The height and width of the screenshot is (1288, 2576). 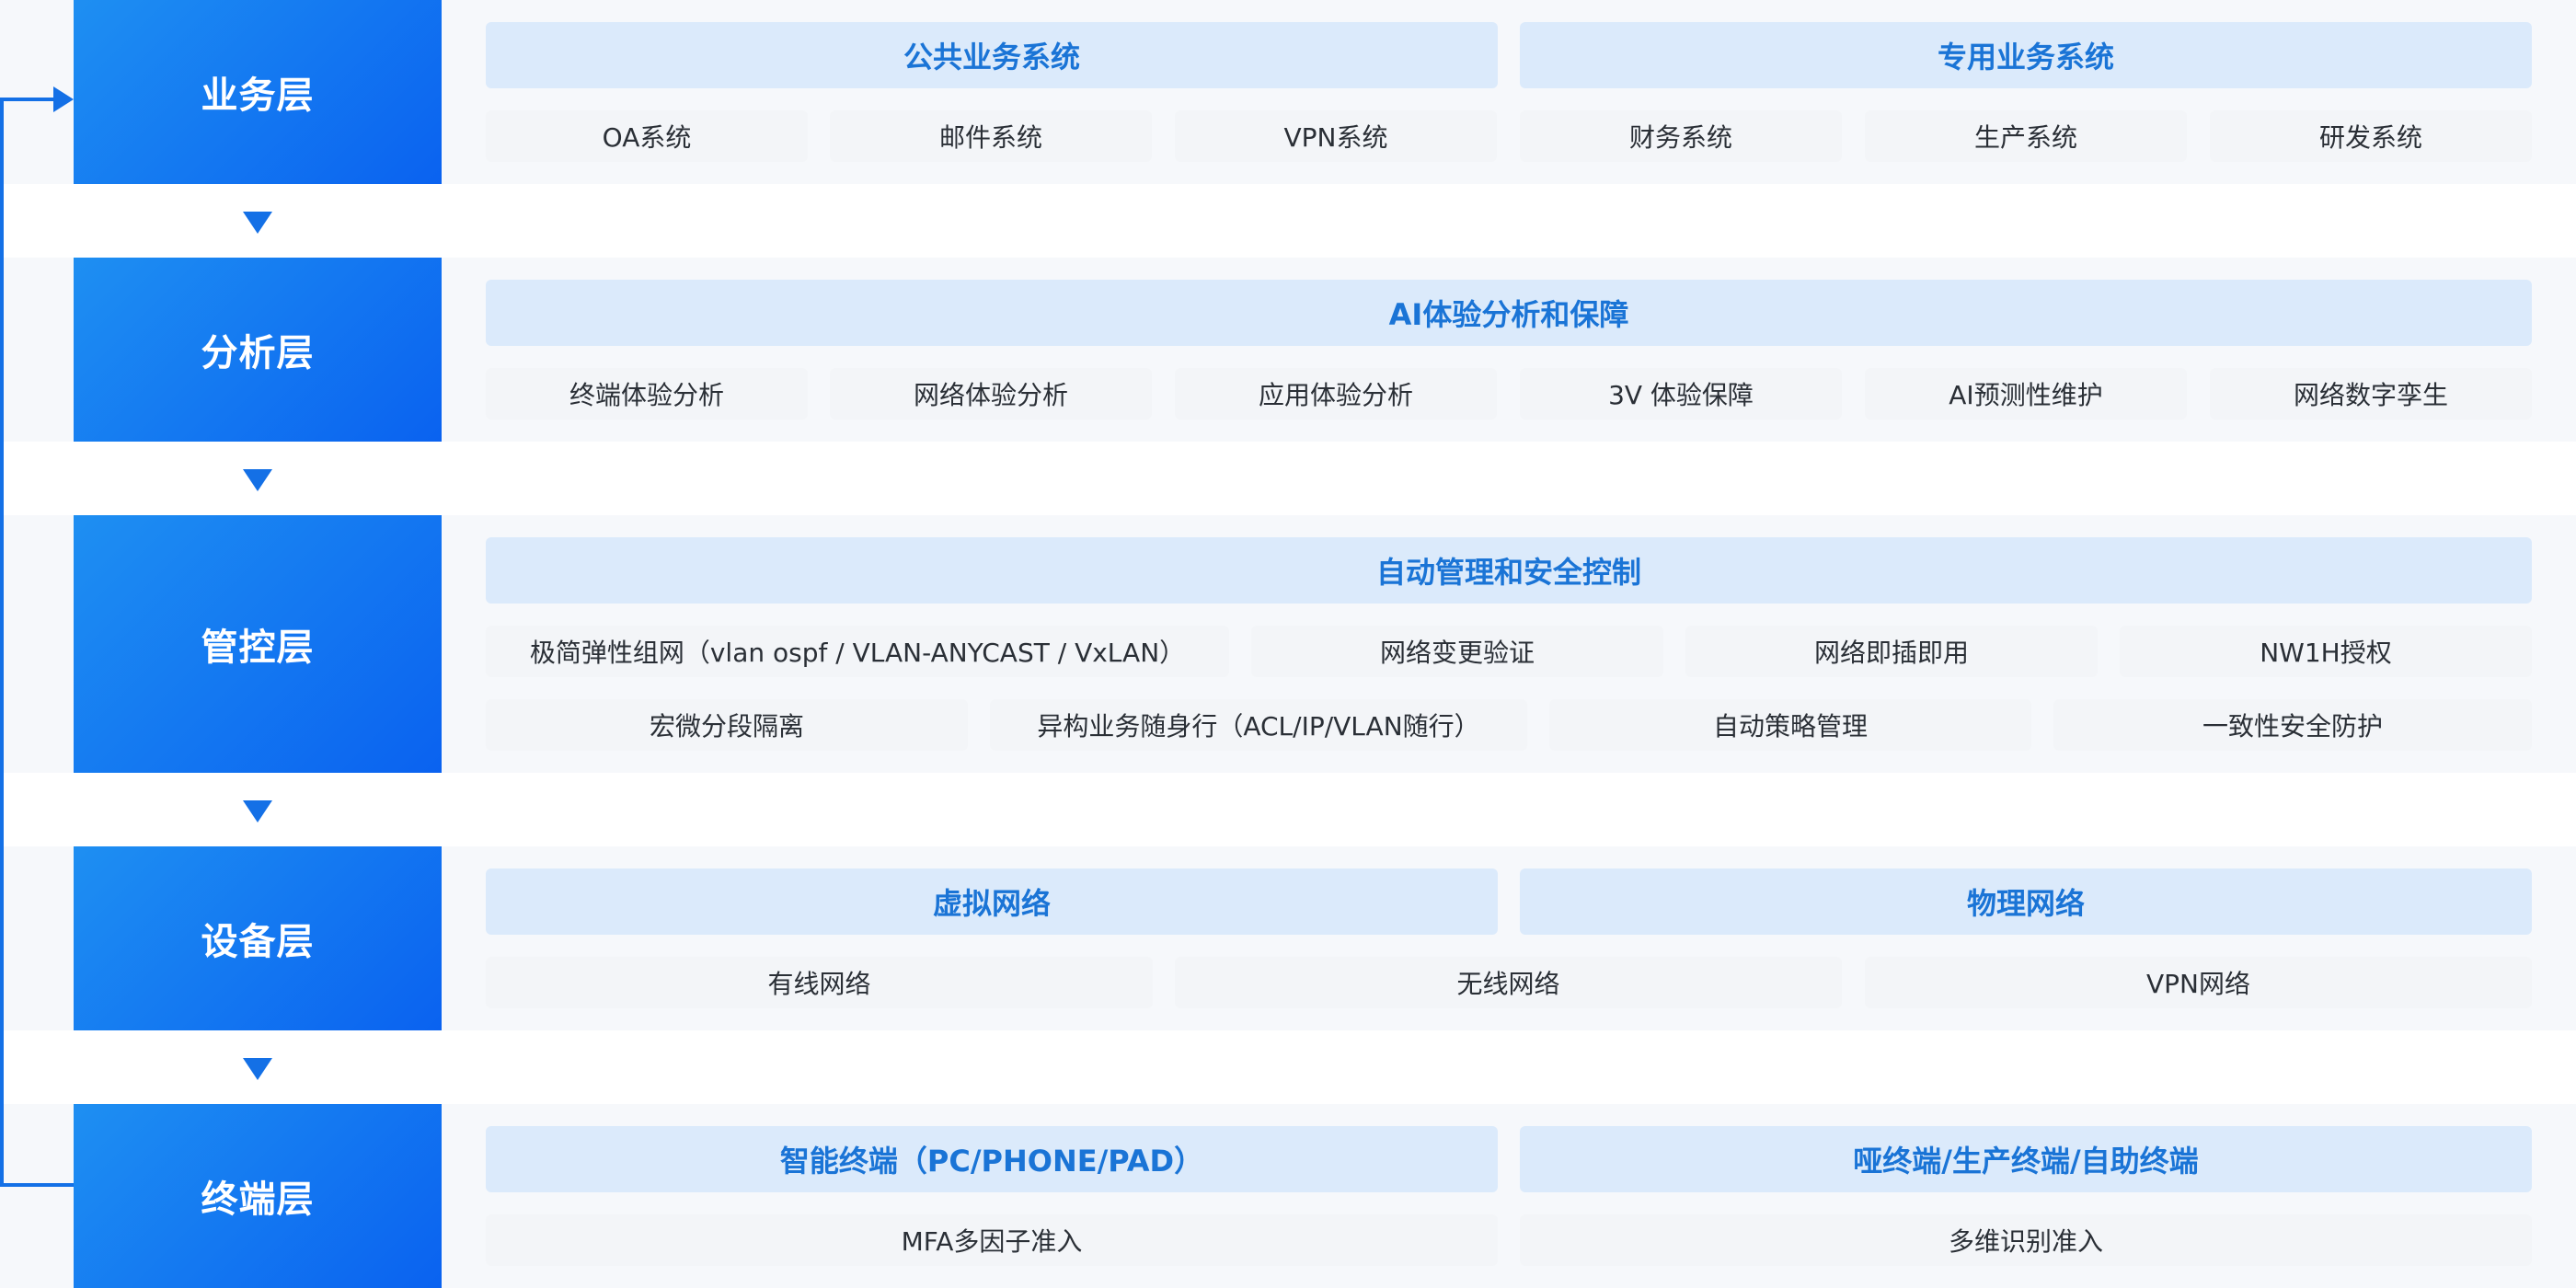 What do you see at coordinates (727, 725) in the screenshot?
I see `item-segmentation: 宏微分段隔离` at bounding box center [727, 725].